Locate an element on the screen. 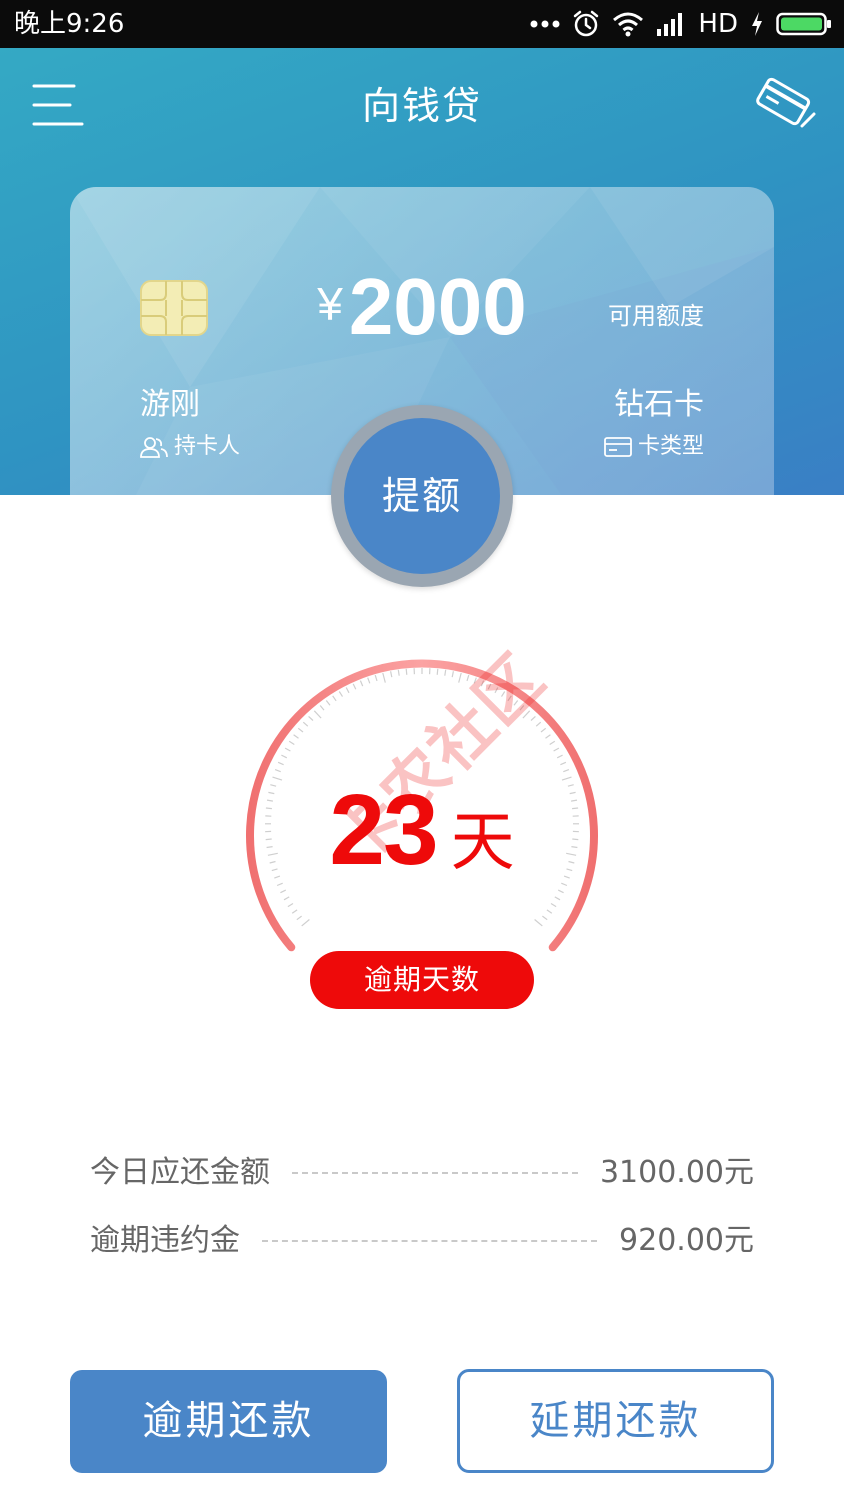  overdue-repay-button: 逾期还款 is located at coordinates (228, 1421).